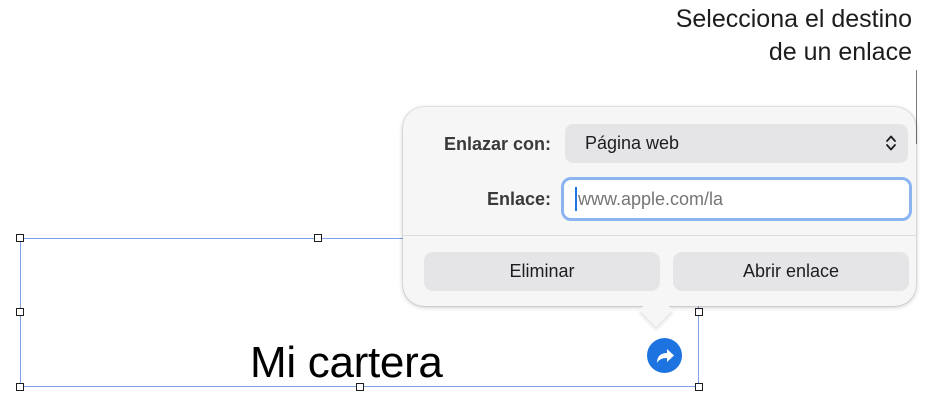 The height and width of the screenshot is (412, 947). Describe the element at coordinates (791, 271) in the screenshot. I see `open-link-button: Abrir enlace` at that location.